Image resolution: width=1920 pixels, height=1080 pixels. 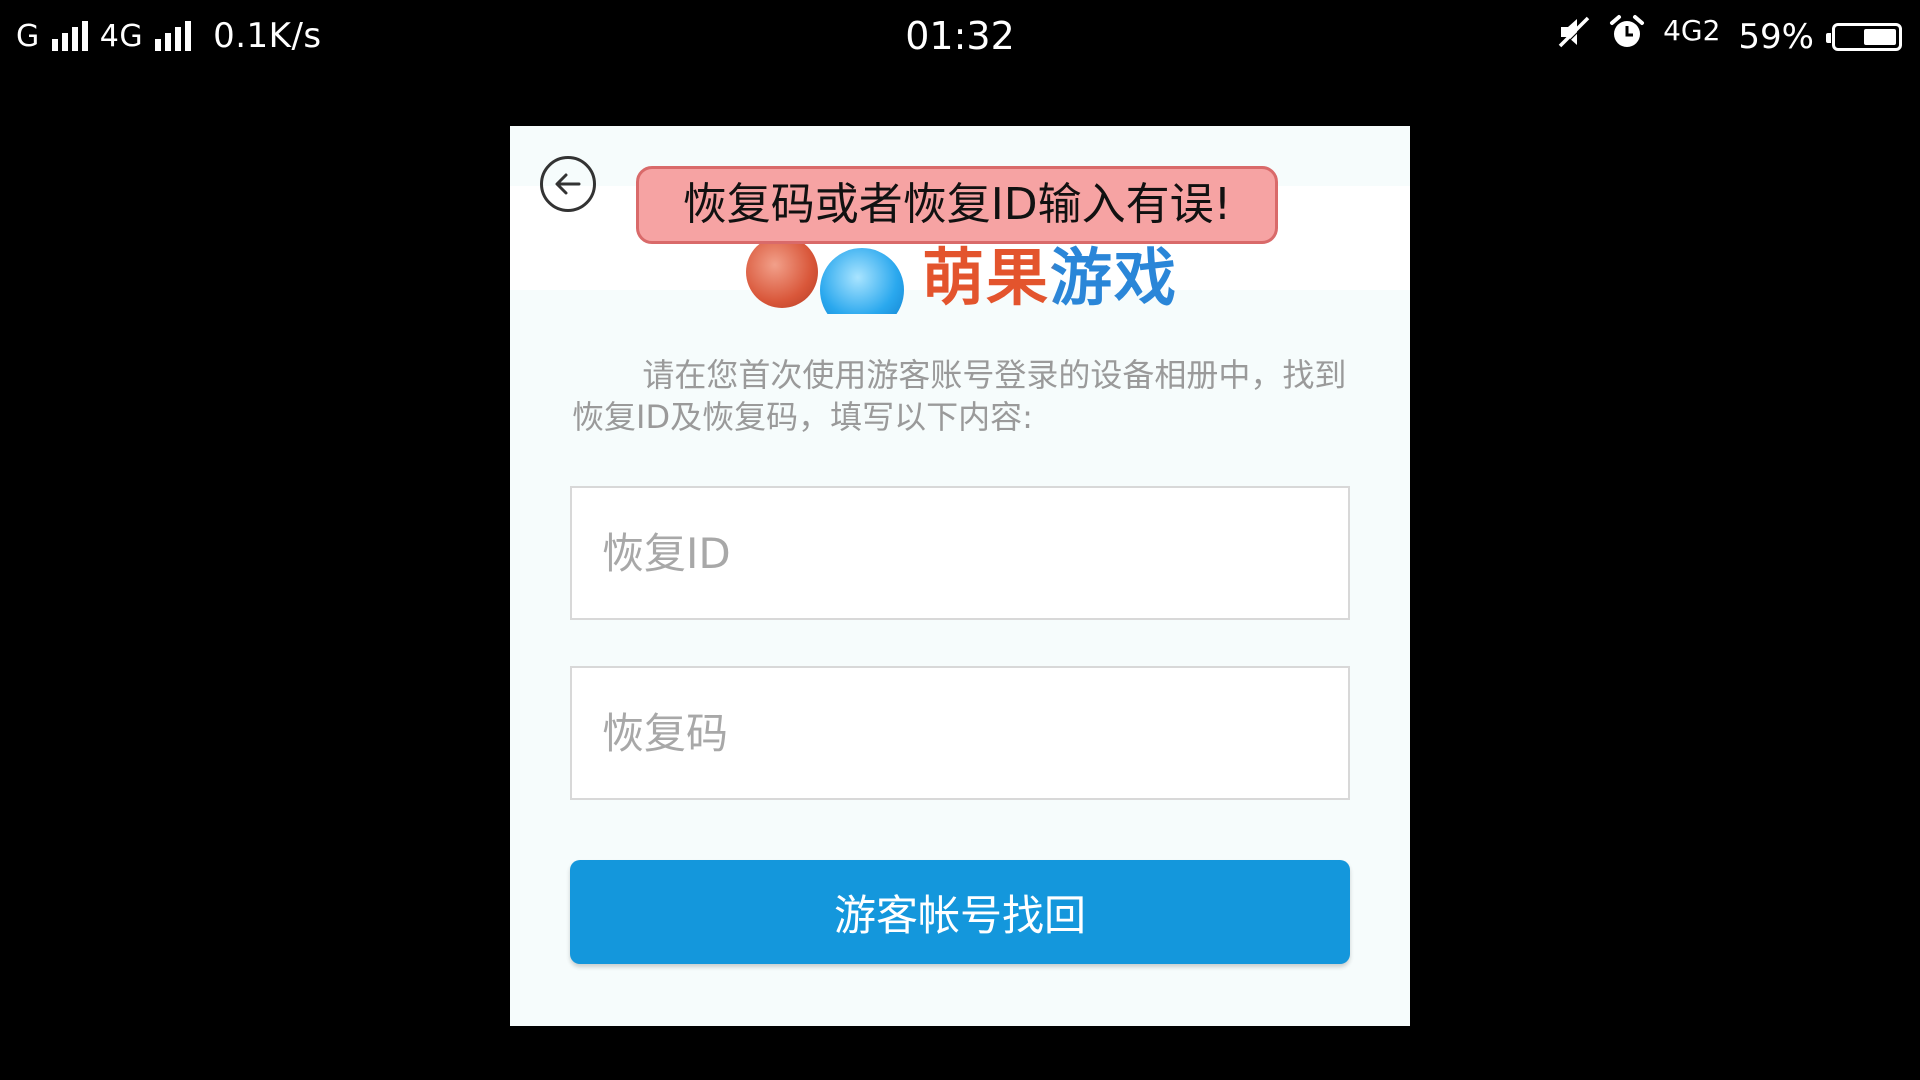 What do you see at coordinates (862, 281) in the screenshot?
I see `logo-ball-icon` at bounding box center [862, 281].